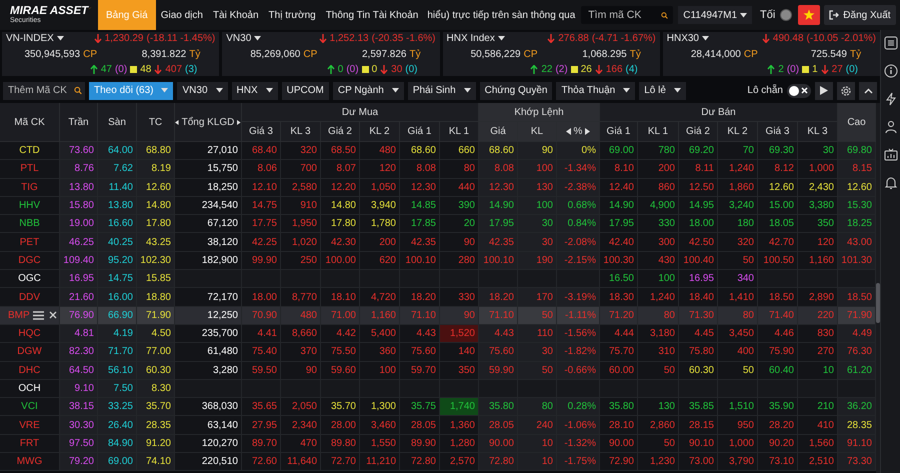 The height and width of the screenshot is (473, 900). Describe the element at coordinates (470, 38) in the screenshot. I see `index-name: HNX Index` at that location.